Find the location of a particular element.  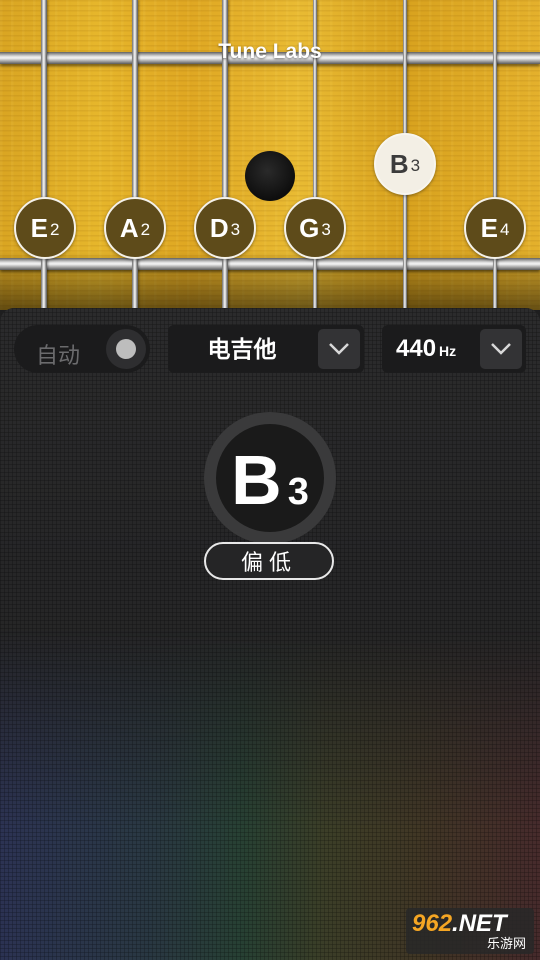

frequency-display: 440 Hz is located at coordinates (426, 349).